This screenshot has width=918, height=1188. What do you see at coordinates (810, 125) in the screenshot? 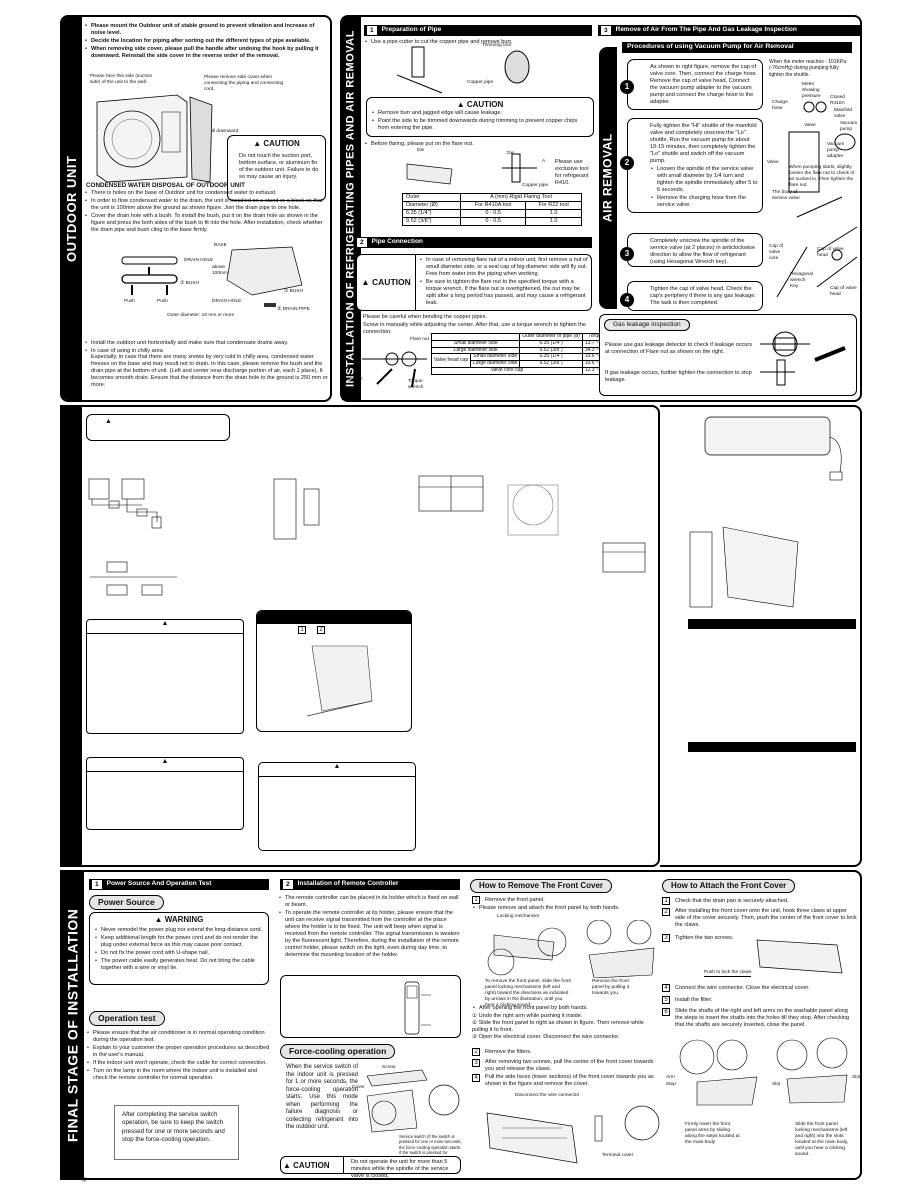
I see `label: Valve` at bounding box center [810, 125].